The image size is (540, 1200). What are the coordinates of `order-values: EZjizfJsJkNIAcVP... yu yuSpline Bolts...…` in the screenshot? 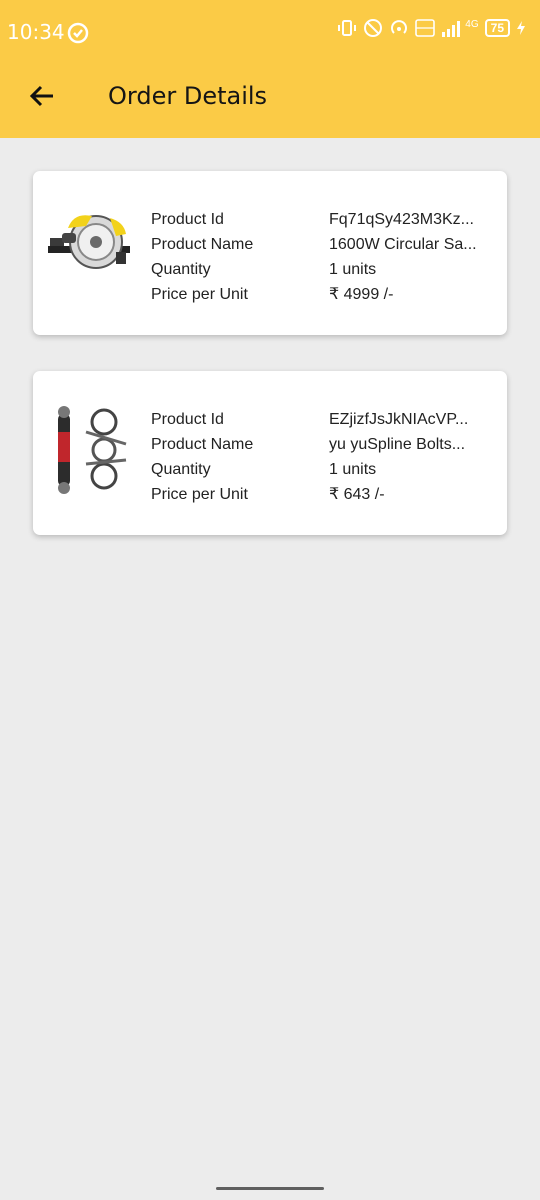 It's located at (409, 457).